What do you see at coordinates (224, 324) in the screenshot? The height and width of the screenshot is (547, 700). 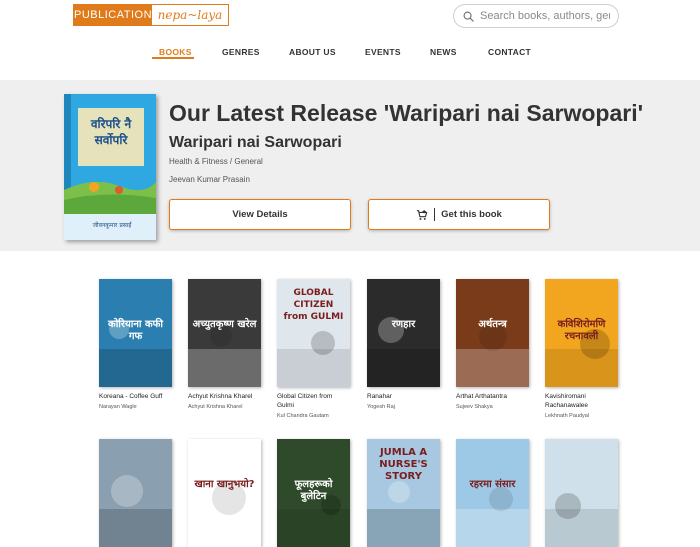 I see `cover-title-text: अच्युतकृष्ण खरेल` at bounding box center [224, 324].